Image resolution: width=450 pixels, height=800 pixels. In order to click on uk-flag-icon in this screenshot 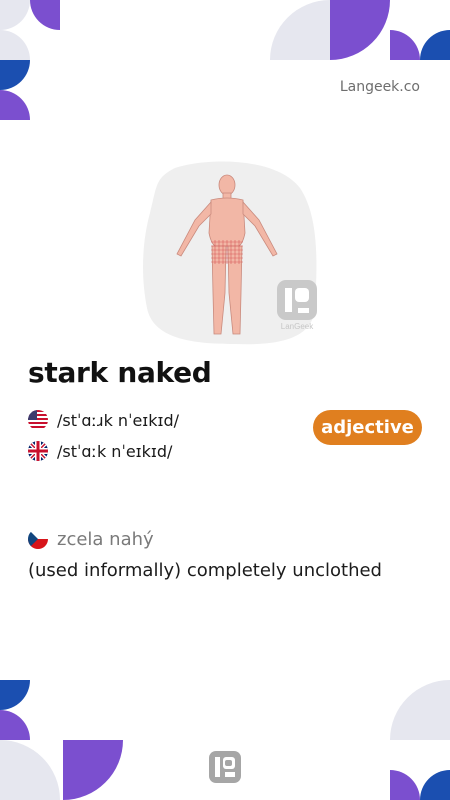, I will do `click(38, 451)`.